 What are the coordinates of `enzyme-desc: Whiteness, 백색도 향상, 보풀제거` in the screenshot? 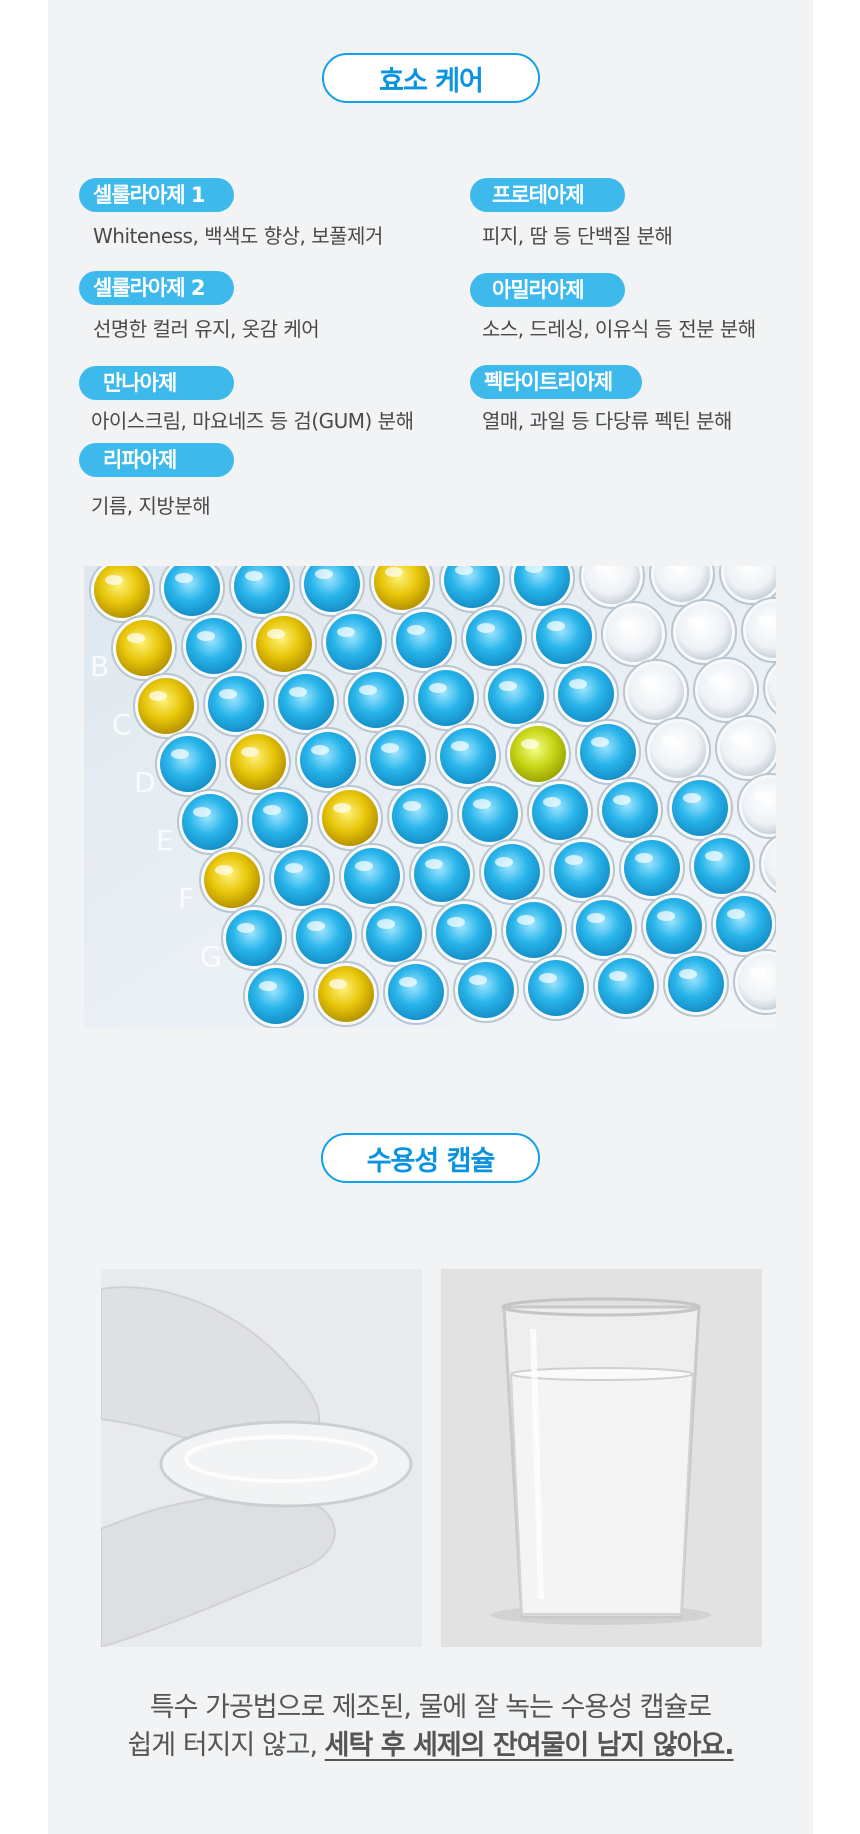 It's located at (238, 236).